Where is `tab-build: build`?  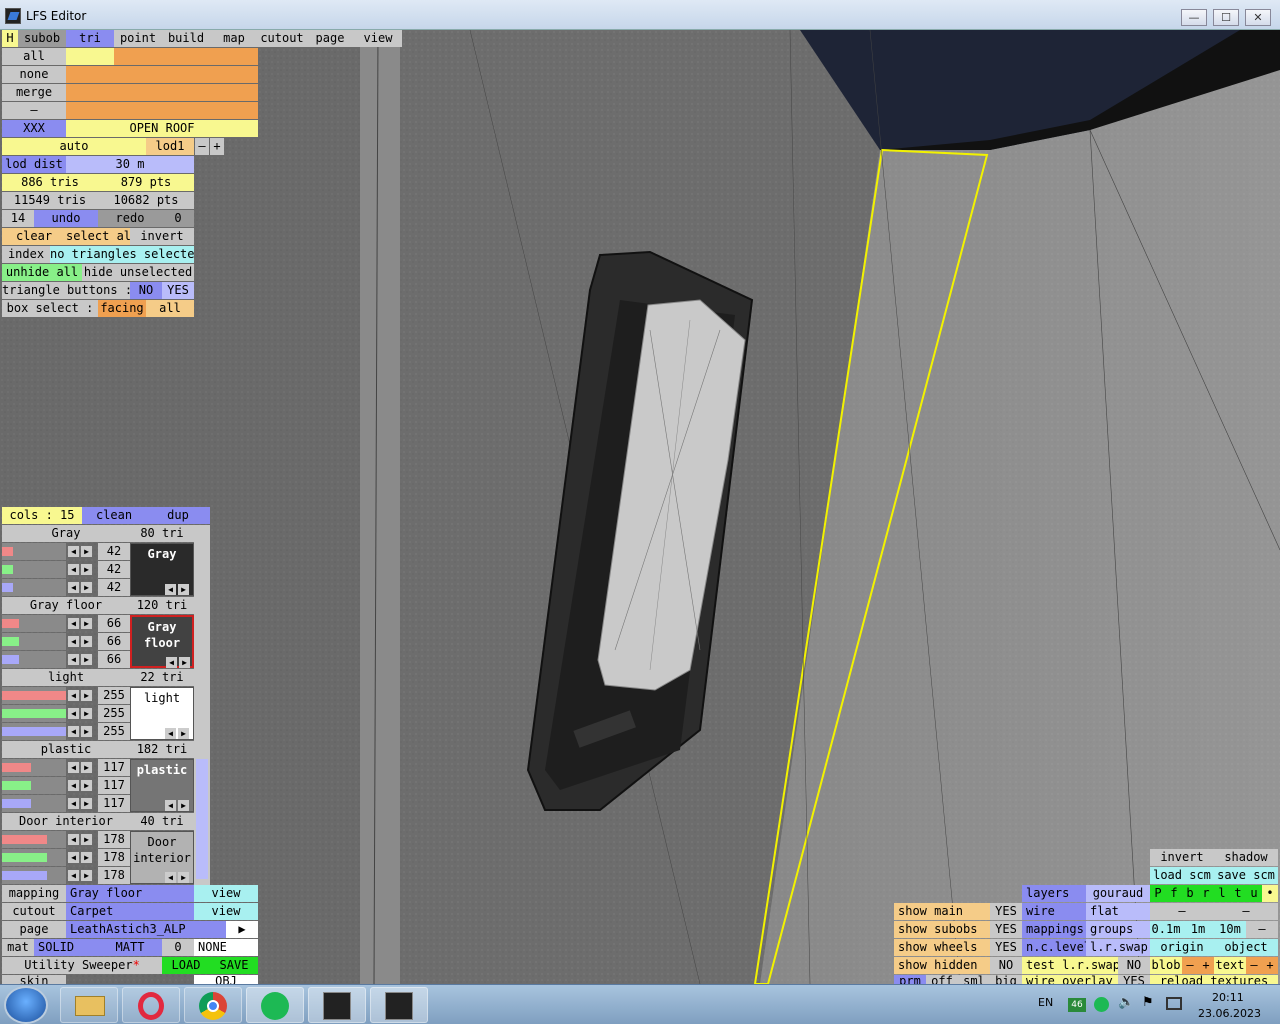 tab-build: build is located at coordinates (186, 38).